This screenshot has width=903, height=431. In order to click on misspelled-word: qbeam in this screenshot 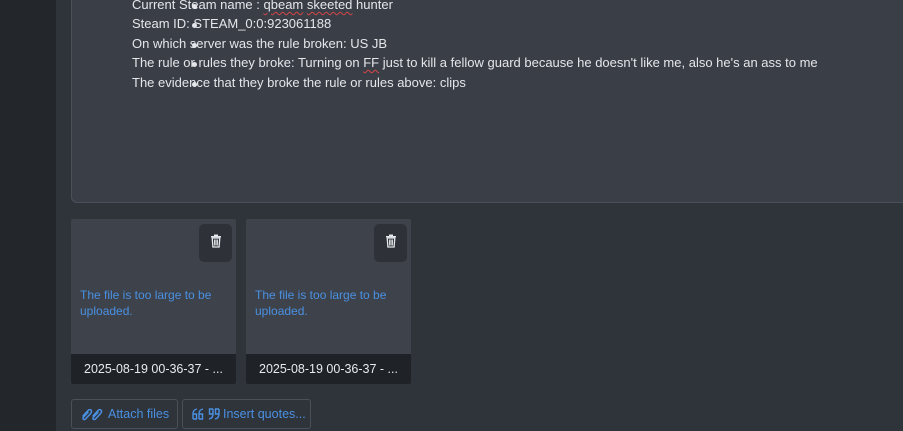, I will do `click(283, 6)`.